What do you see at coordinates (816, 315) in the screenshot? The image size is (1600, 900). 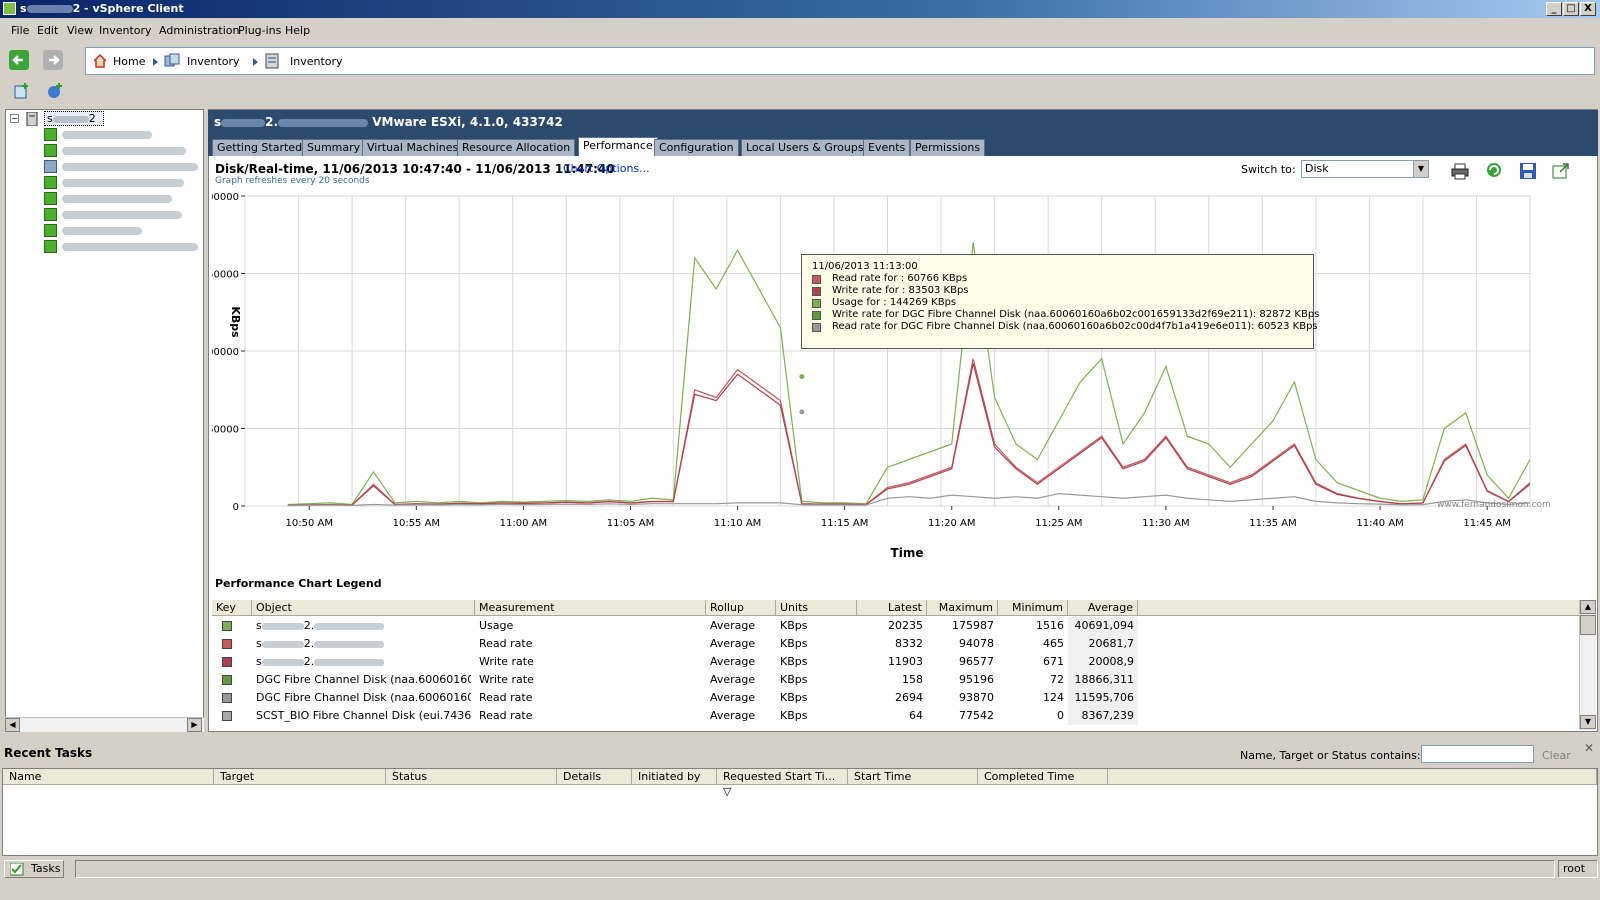 I see `legend-swatch` at bounding box center [816, 315].